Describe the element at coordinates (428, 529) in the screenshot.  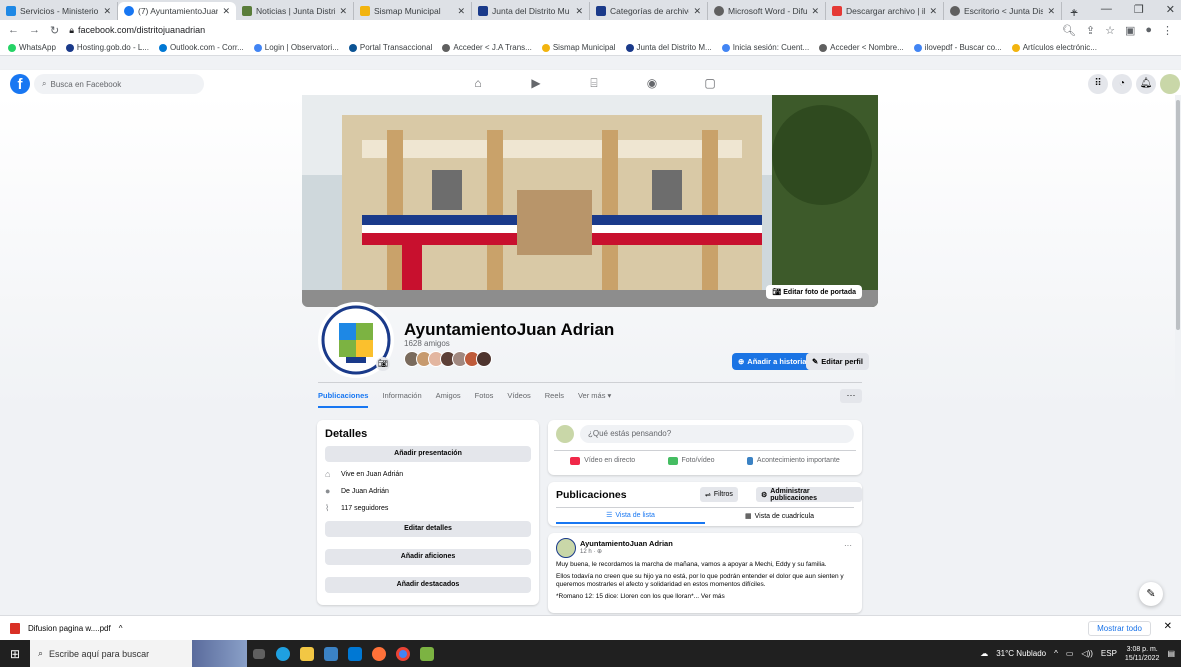
I see `edit-details-button: Editar detalles` at that location.